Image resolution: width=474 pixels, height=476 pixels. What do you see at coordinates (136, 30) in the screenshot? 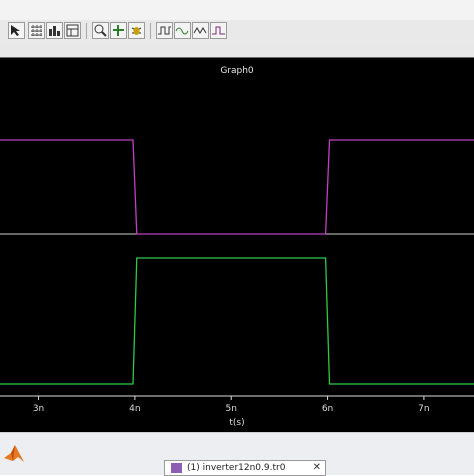
I see `bug-icon` at bounding box center [136, 30].